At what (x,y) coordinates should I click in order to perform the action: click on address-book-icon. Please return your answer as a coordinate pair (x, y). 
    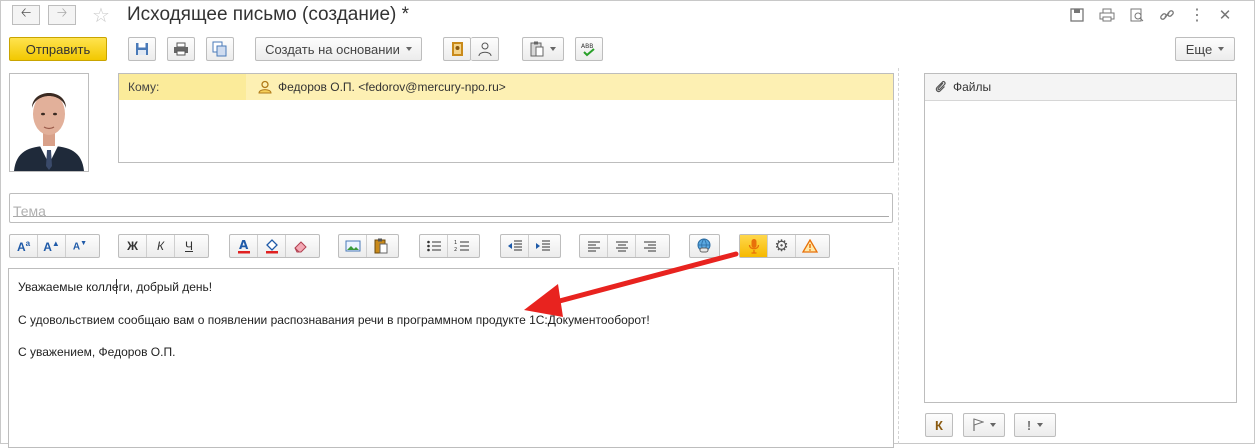
    Looking at the image, I should click on (457, 49).